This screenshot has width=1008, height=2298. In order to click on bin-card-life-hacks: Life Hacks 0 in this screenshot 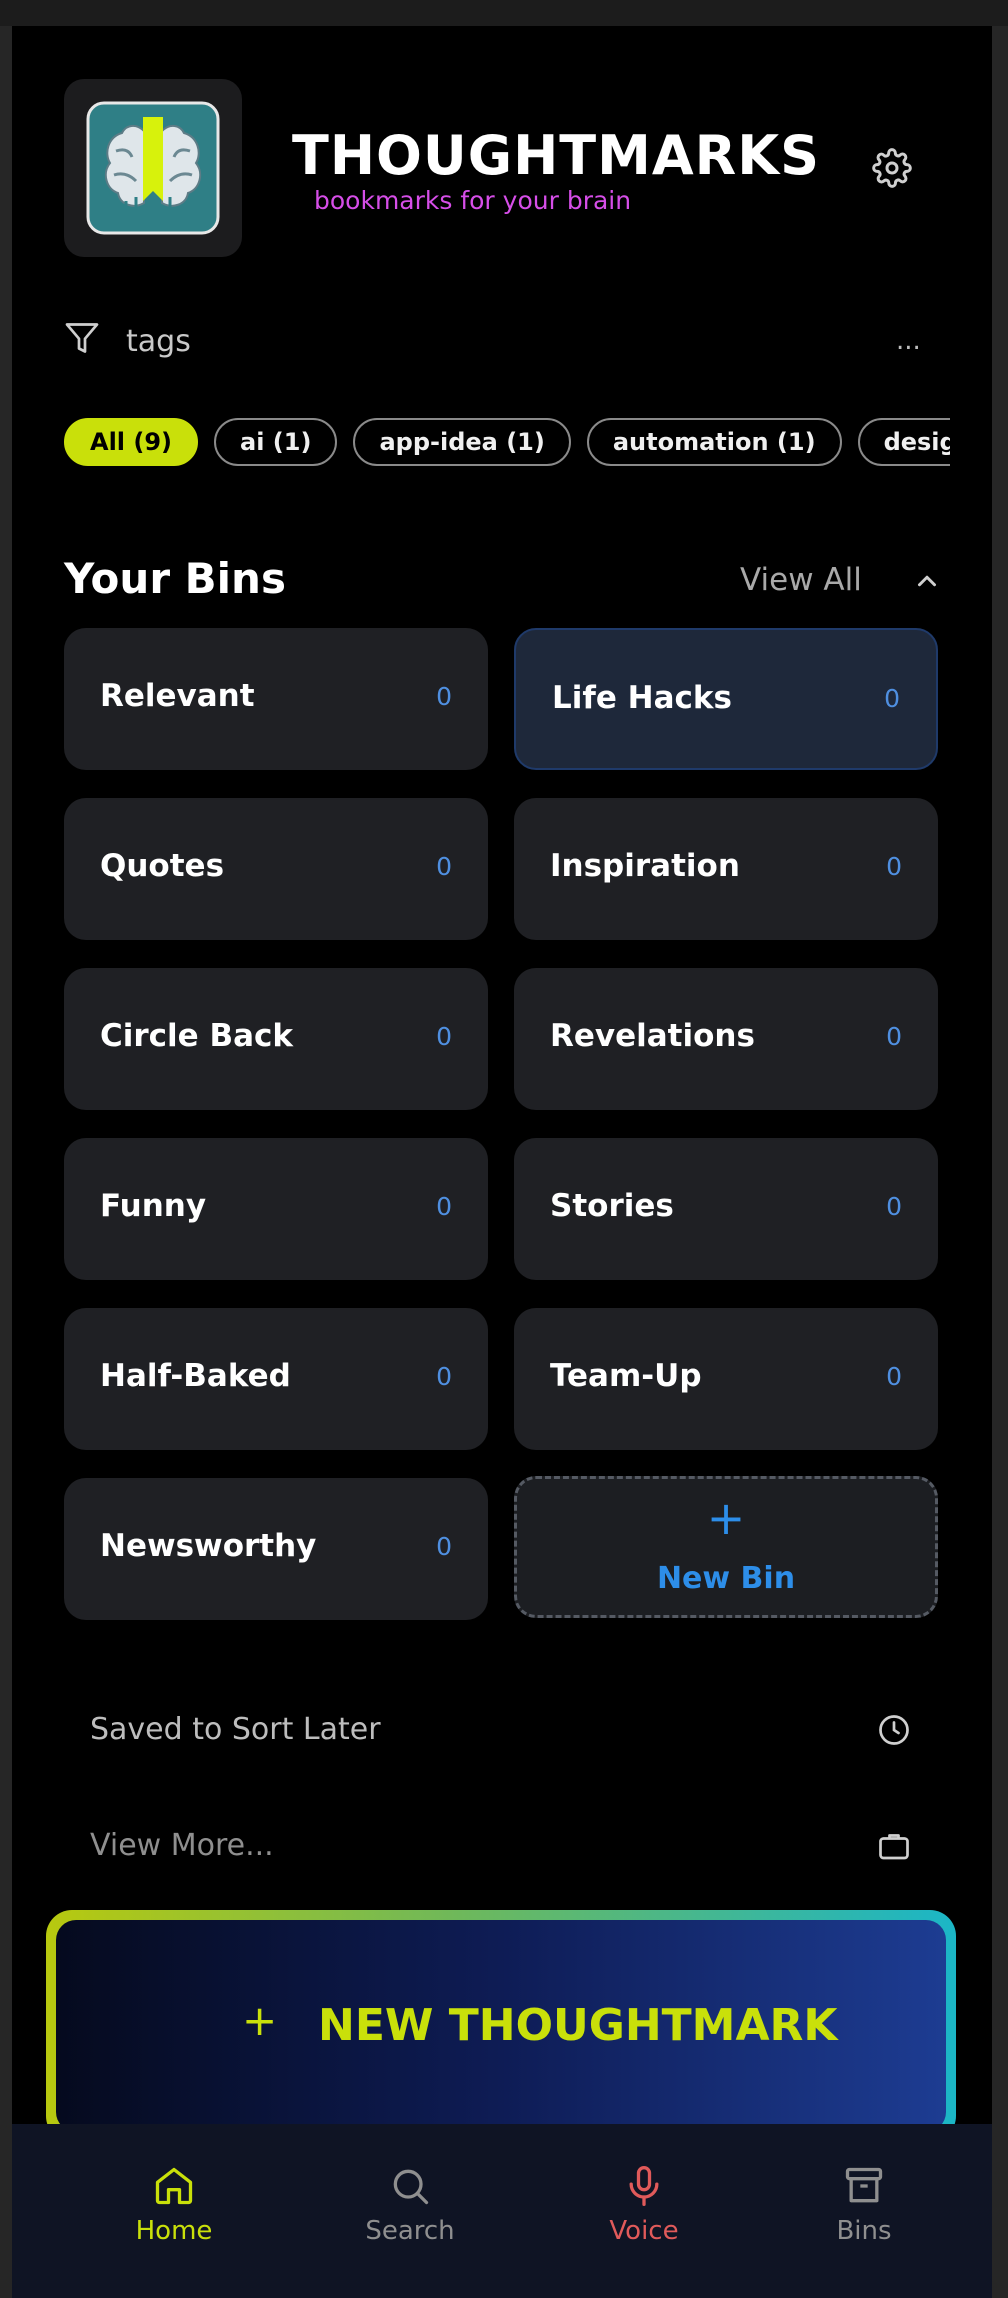, I will do `click(726, 699)`.